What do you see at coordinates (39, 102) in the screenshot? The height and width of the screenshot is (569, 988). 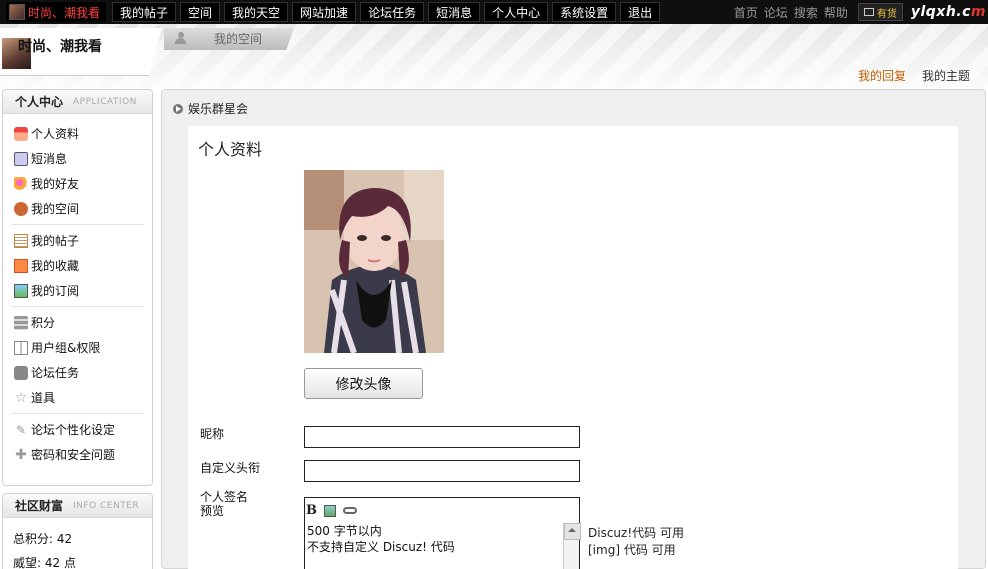 I see `panel-title: 个人中心` at bounding box center [39, 102].